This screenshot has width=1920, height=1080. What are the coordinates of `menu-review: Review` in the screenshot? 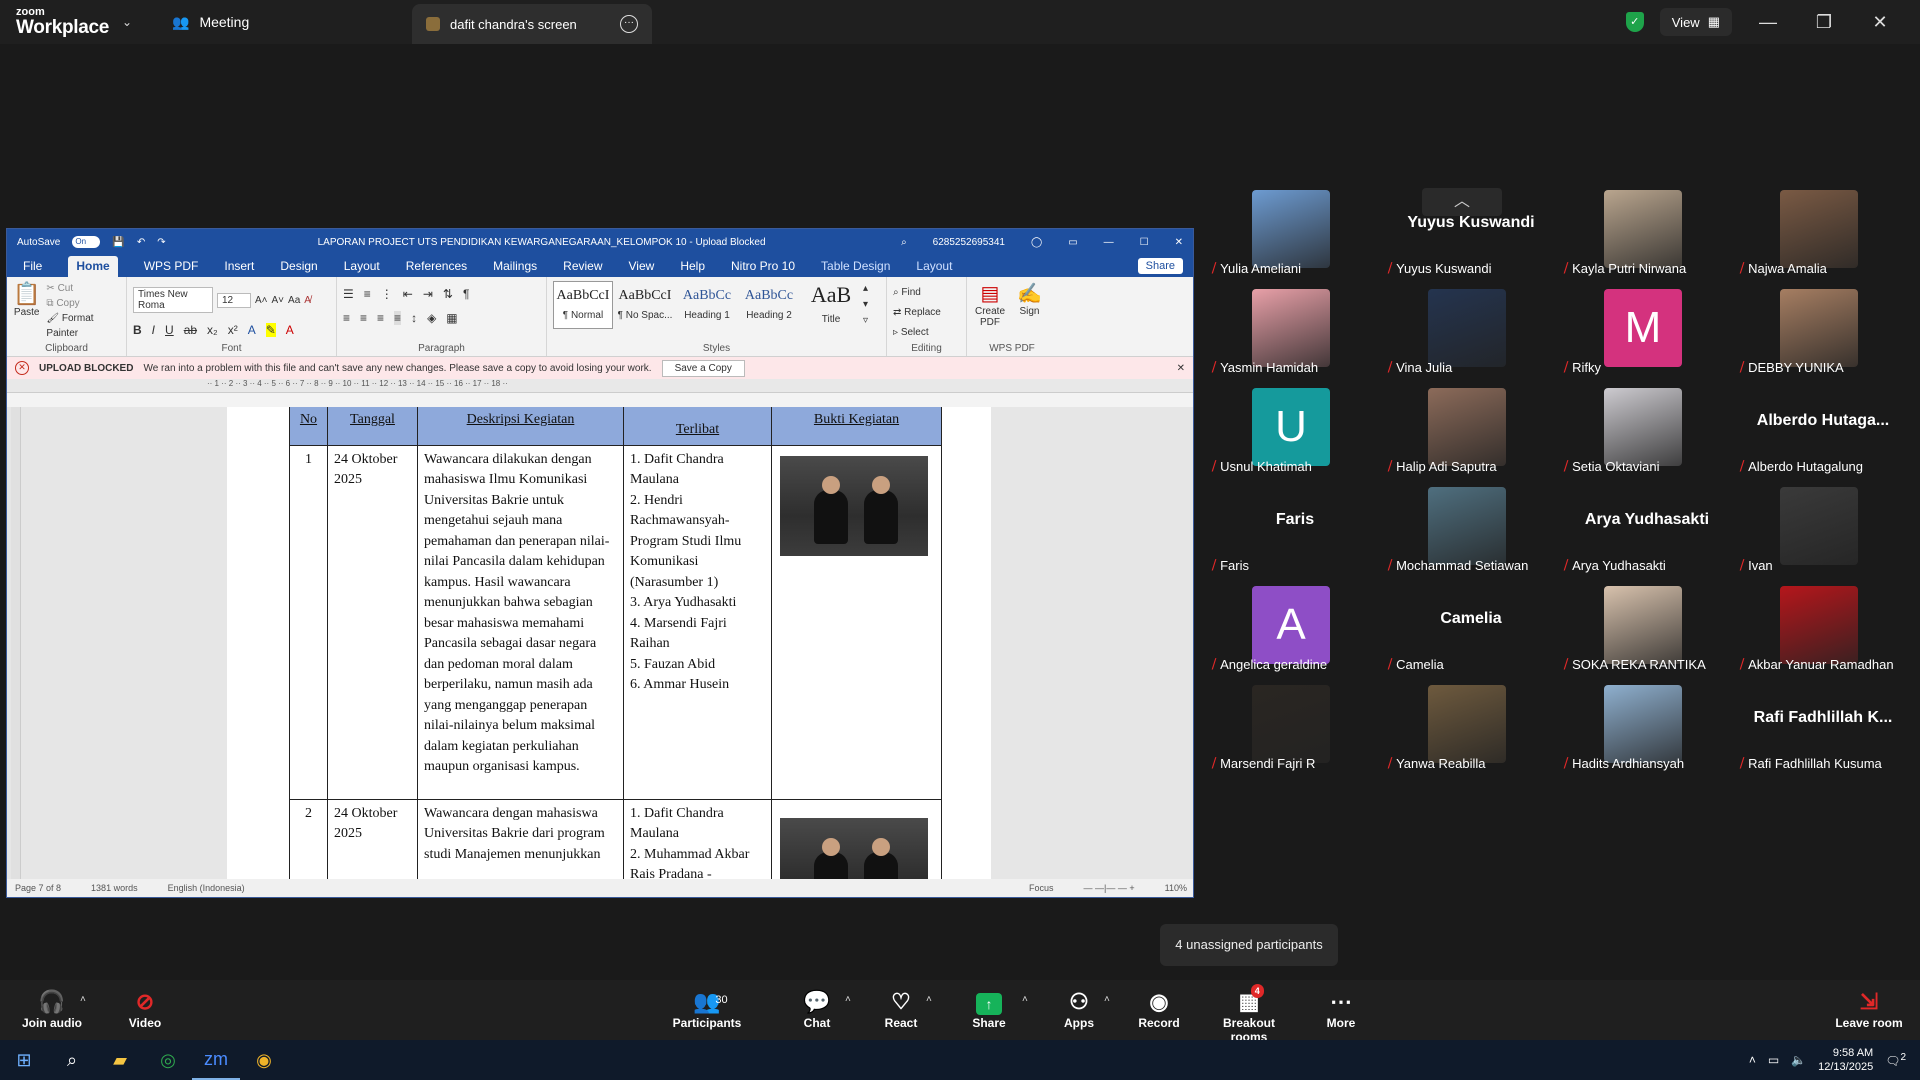 It's located at (582, 268).